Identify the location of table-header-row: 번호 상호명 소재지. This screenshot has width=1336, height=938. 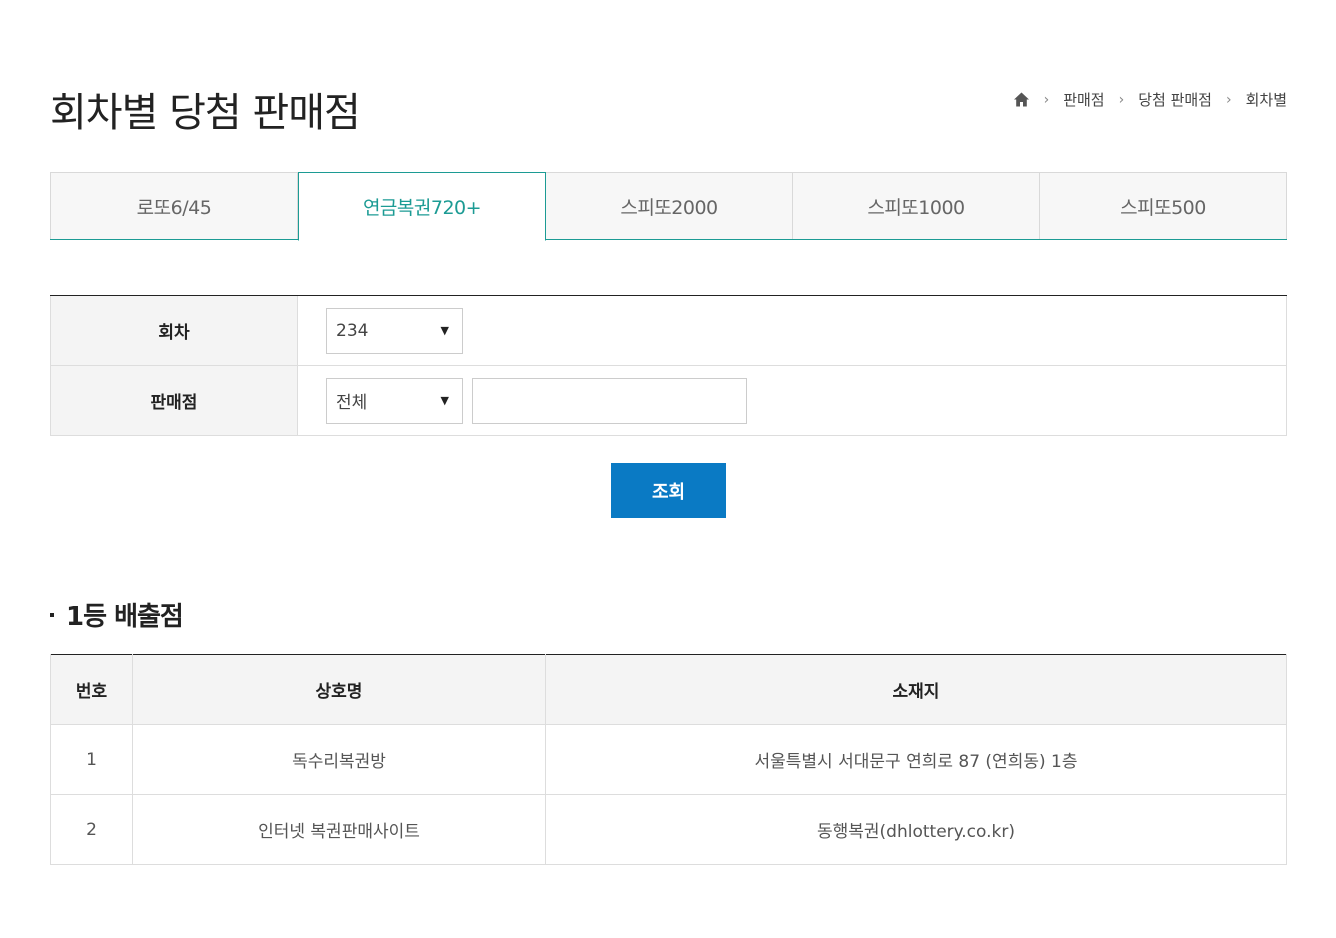
(668, 689).